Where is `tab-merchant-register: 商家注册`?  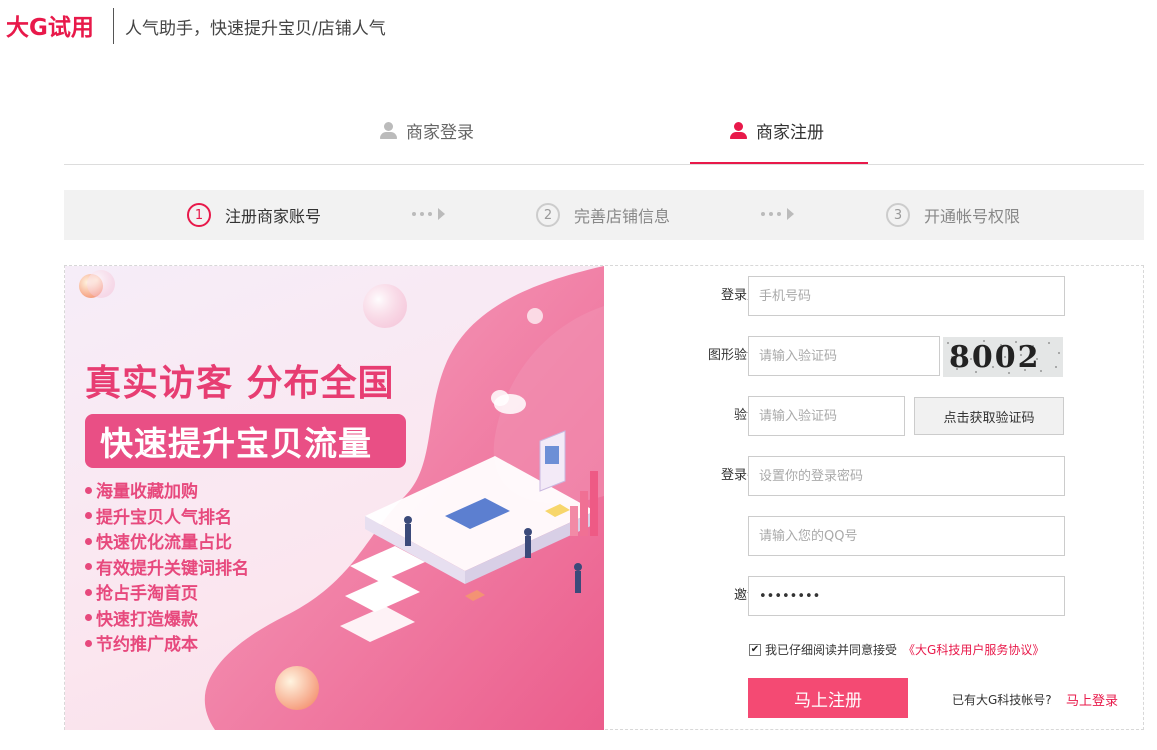 tab-merchant-register: 商家注册 is located at coordinates (779, 141).